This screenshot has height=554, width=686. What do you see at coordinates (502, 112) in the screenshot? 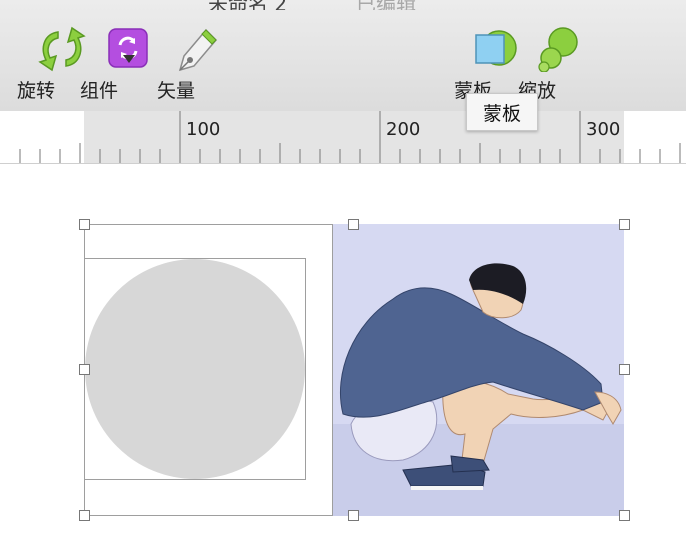
I see `mask-tooltip: 蒙板` at bounding box center [502, 112].